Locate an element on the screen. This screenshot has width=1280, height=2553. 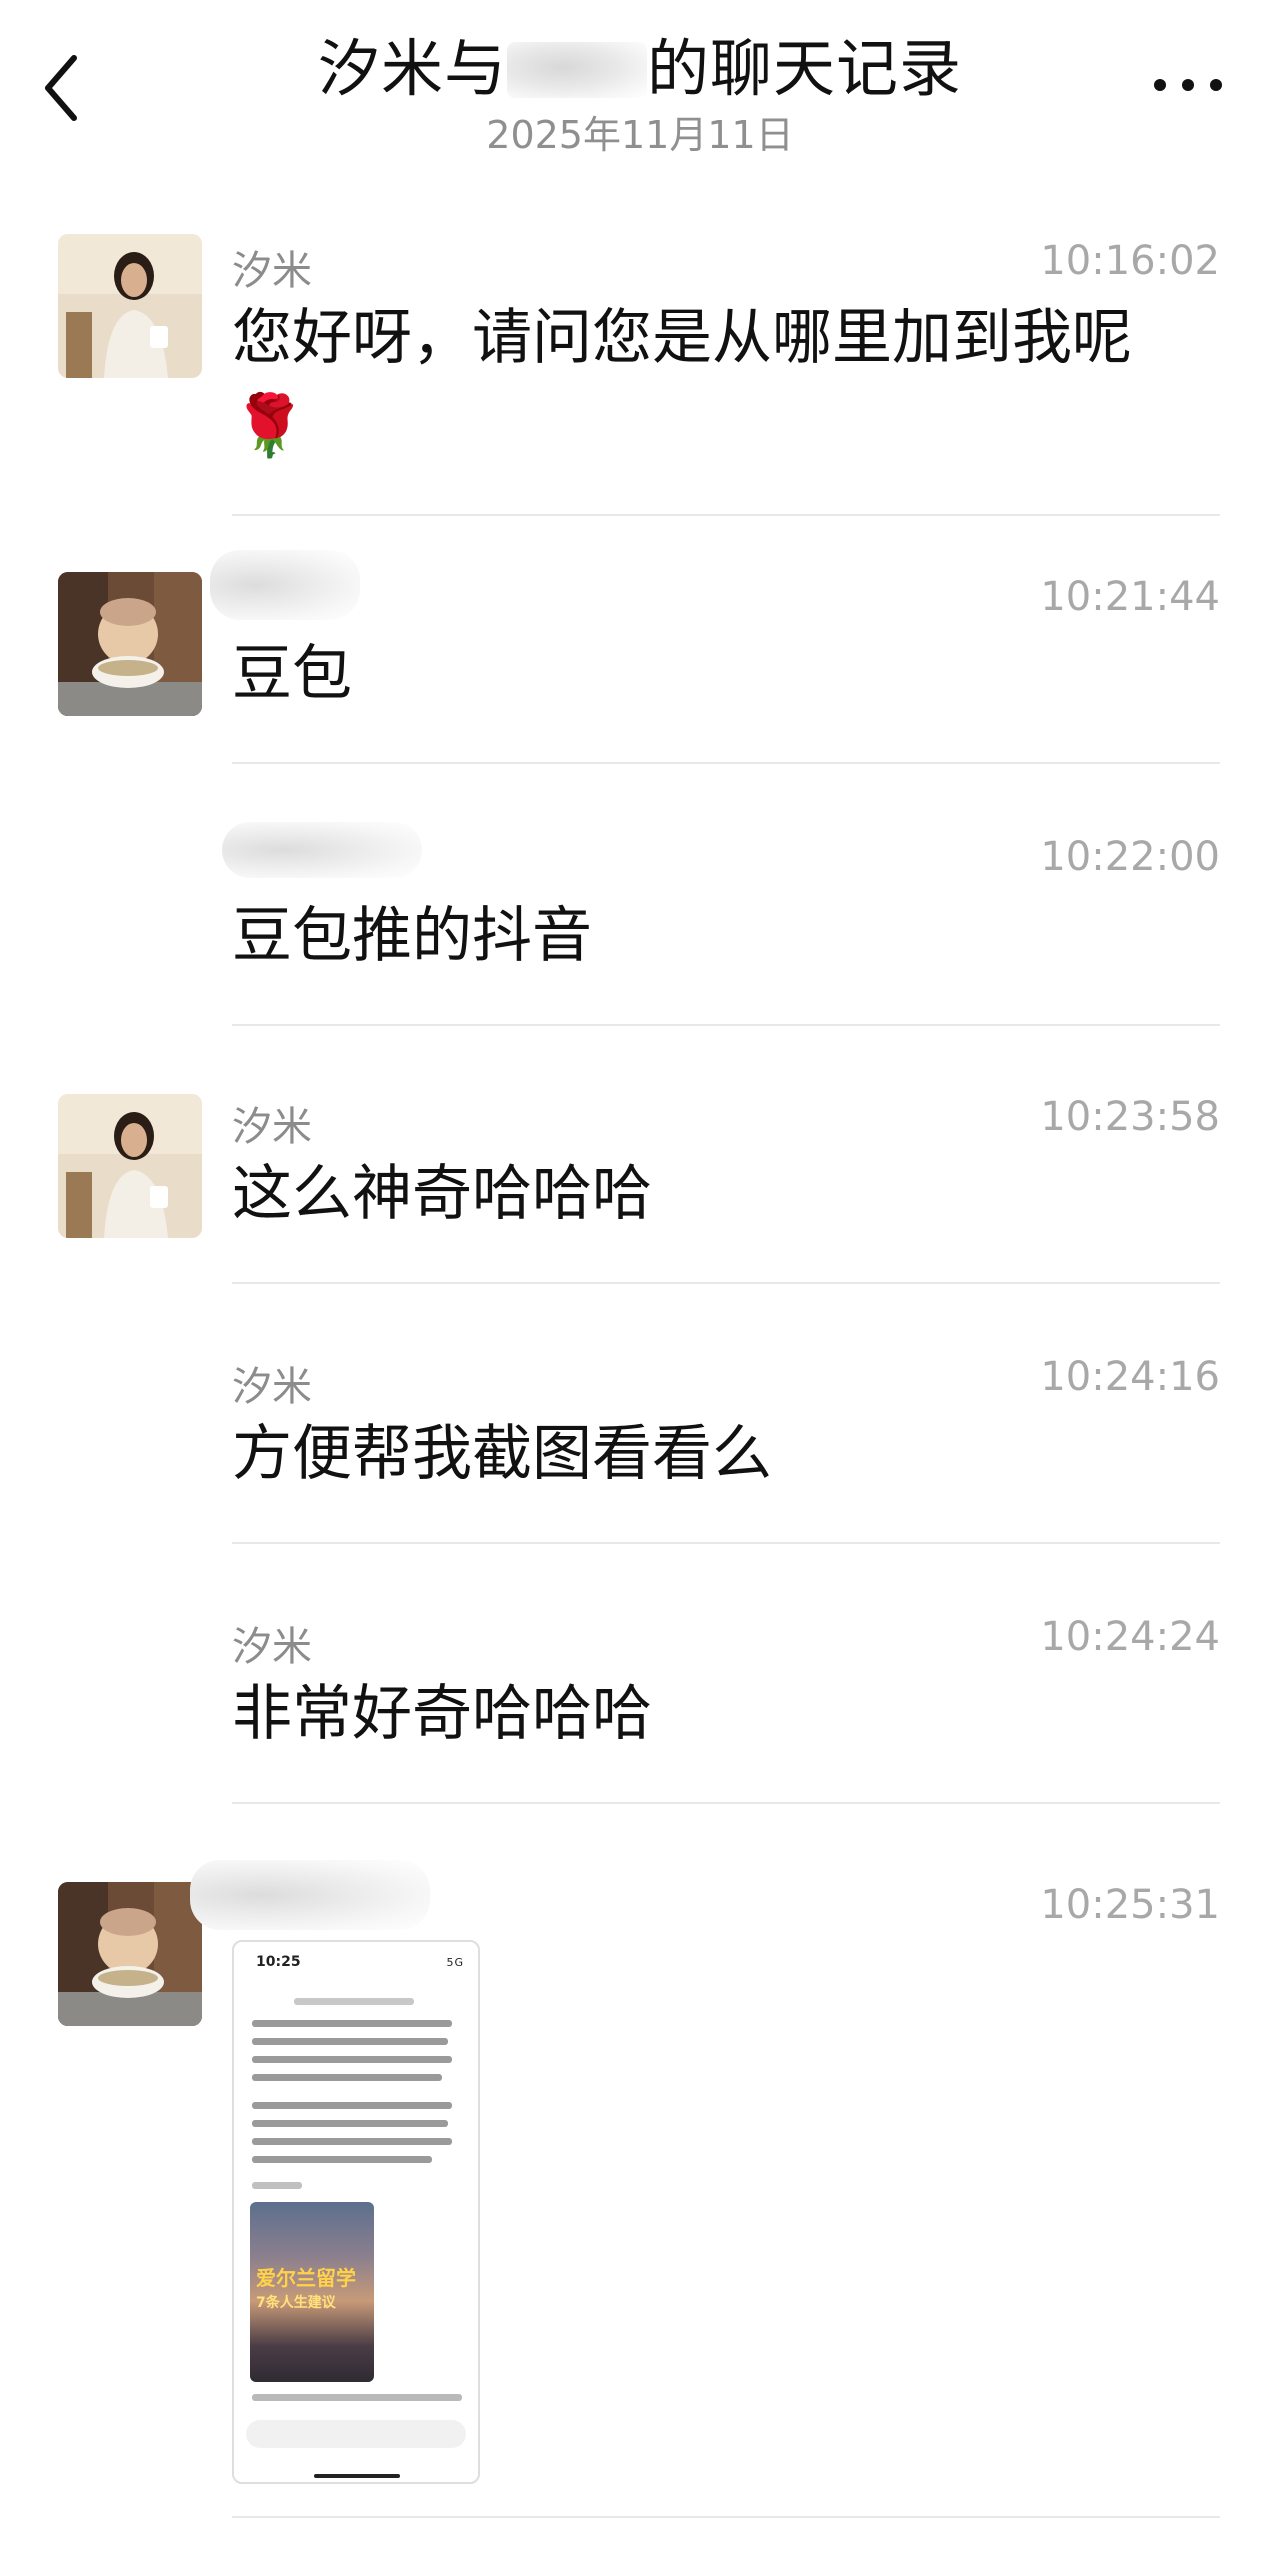
message-time: 10:24:24 is located at coordinates (1130, 1637).